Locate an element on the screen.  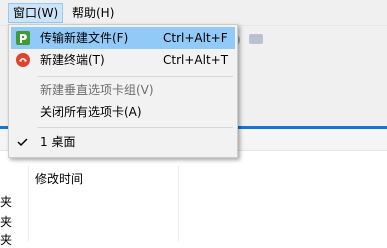
menu-item-label: 新建垂直选项卡组(V) is located at coordinates (97, 90).